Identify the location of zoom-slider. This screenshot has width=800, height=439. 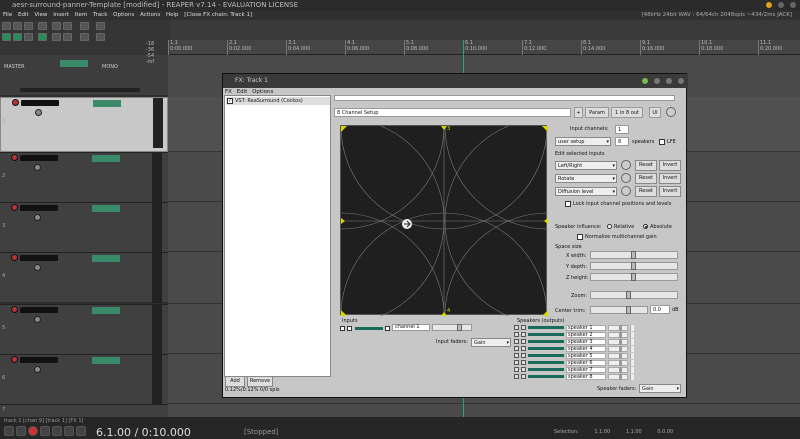
(634, 295).